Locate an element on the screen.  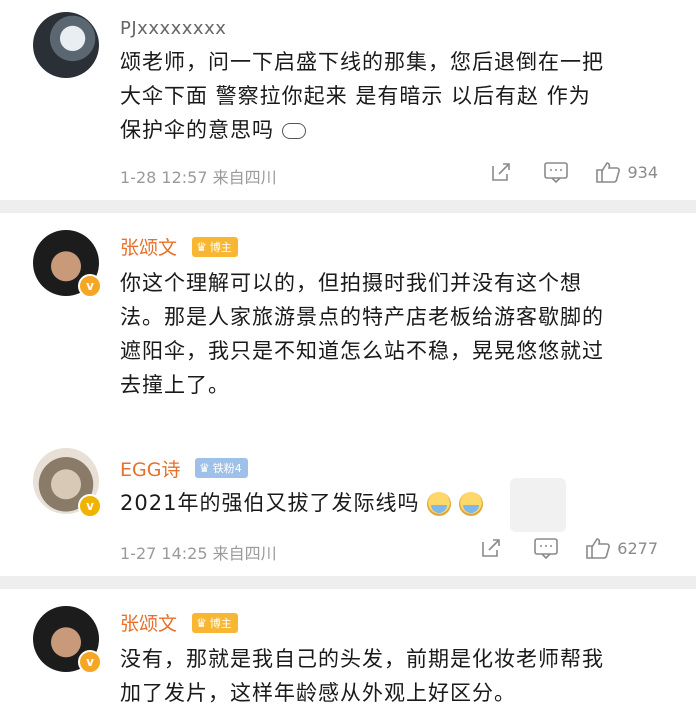
comment-line: 大伞下面 警察拉你起来 是有暗示 以后有赵 作为 is located at coordinates (355, 96).